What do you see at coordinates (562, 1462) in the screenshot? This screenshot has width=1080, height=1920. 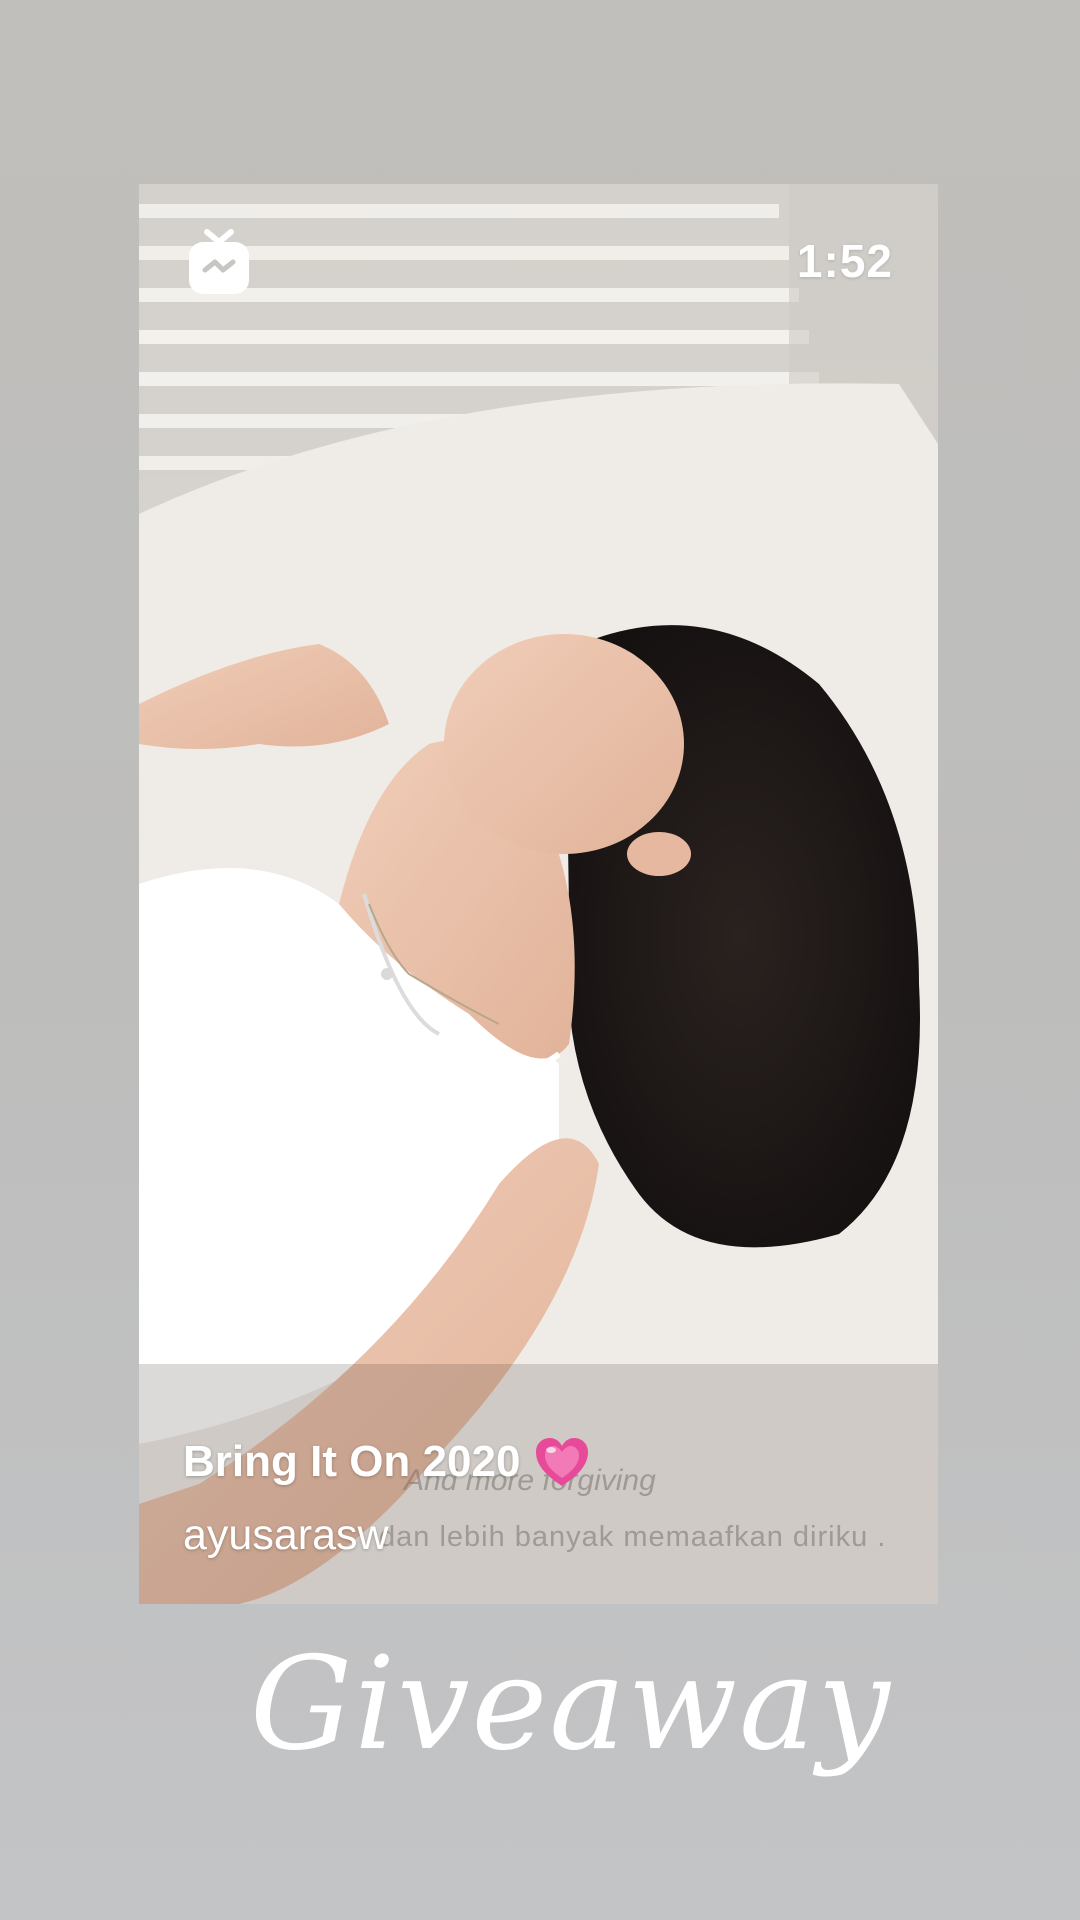 I see `heart-emoji-icon` at bounding box center [562, 1462].